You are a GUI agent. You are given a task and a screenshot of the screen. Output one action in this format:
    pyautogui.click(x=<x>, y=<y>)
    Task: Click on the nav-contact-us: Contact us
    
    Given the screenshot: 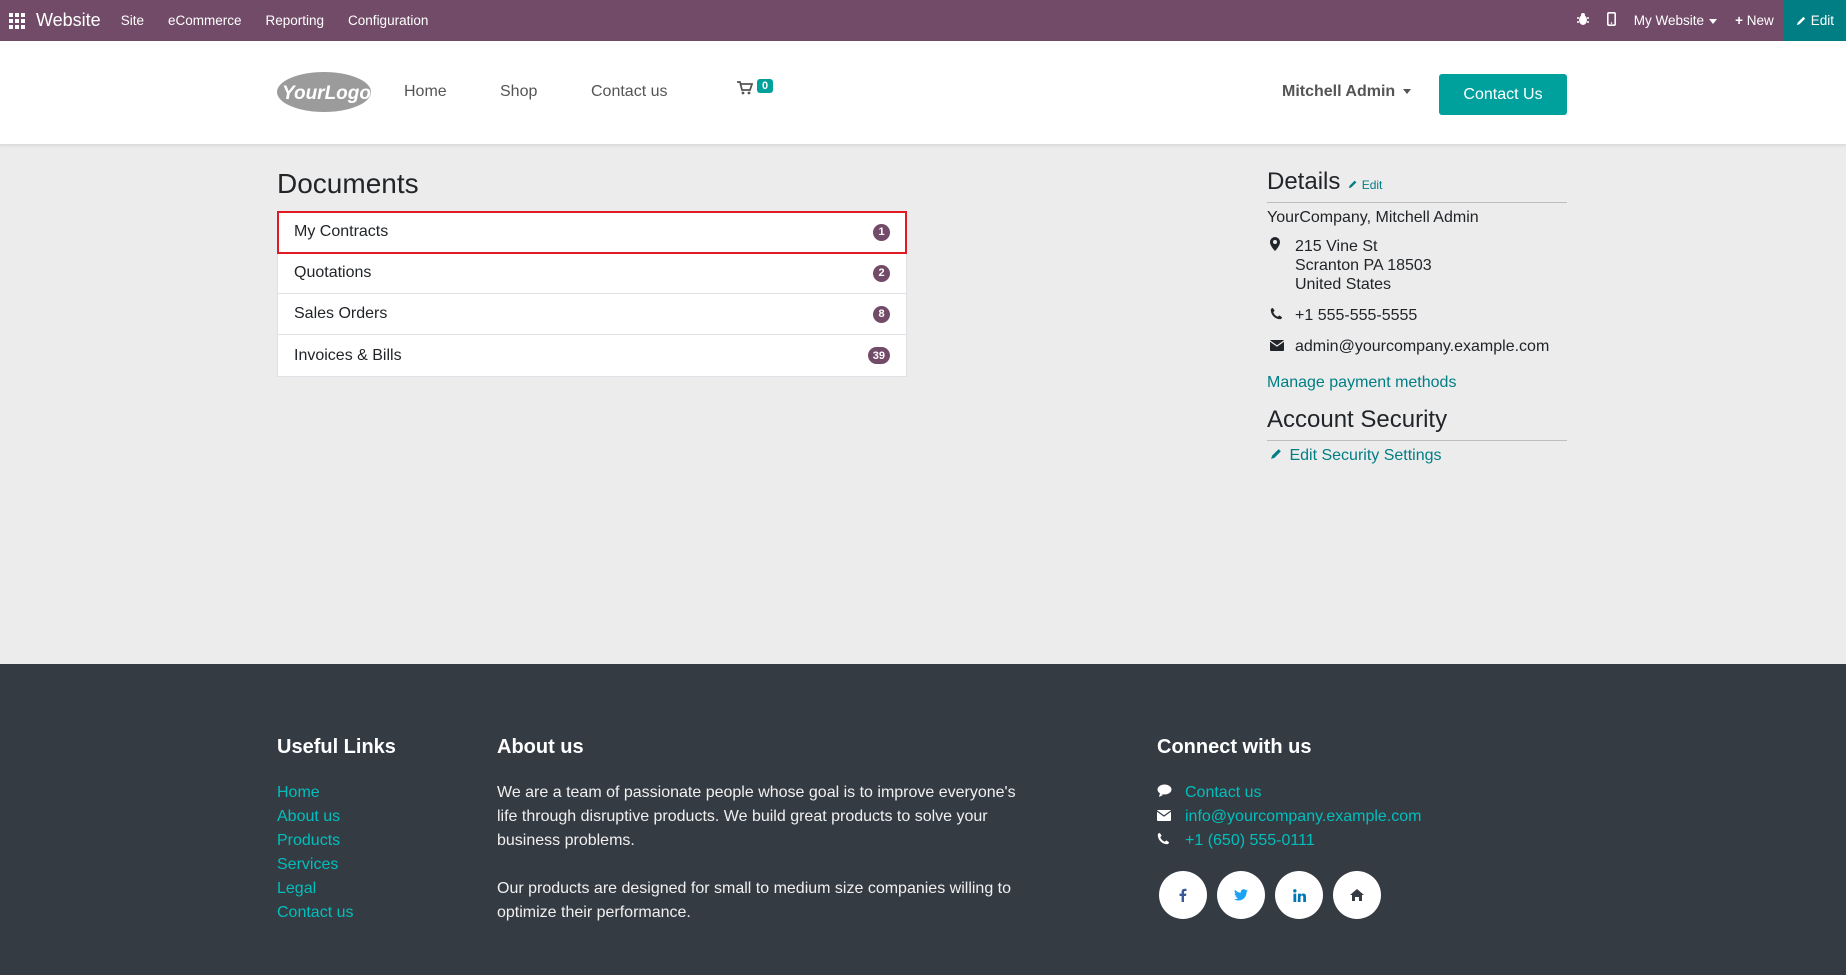 What is the action you would take?
    pyautogui.click(x=629, y=92)
    